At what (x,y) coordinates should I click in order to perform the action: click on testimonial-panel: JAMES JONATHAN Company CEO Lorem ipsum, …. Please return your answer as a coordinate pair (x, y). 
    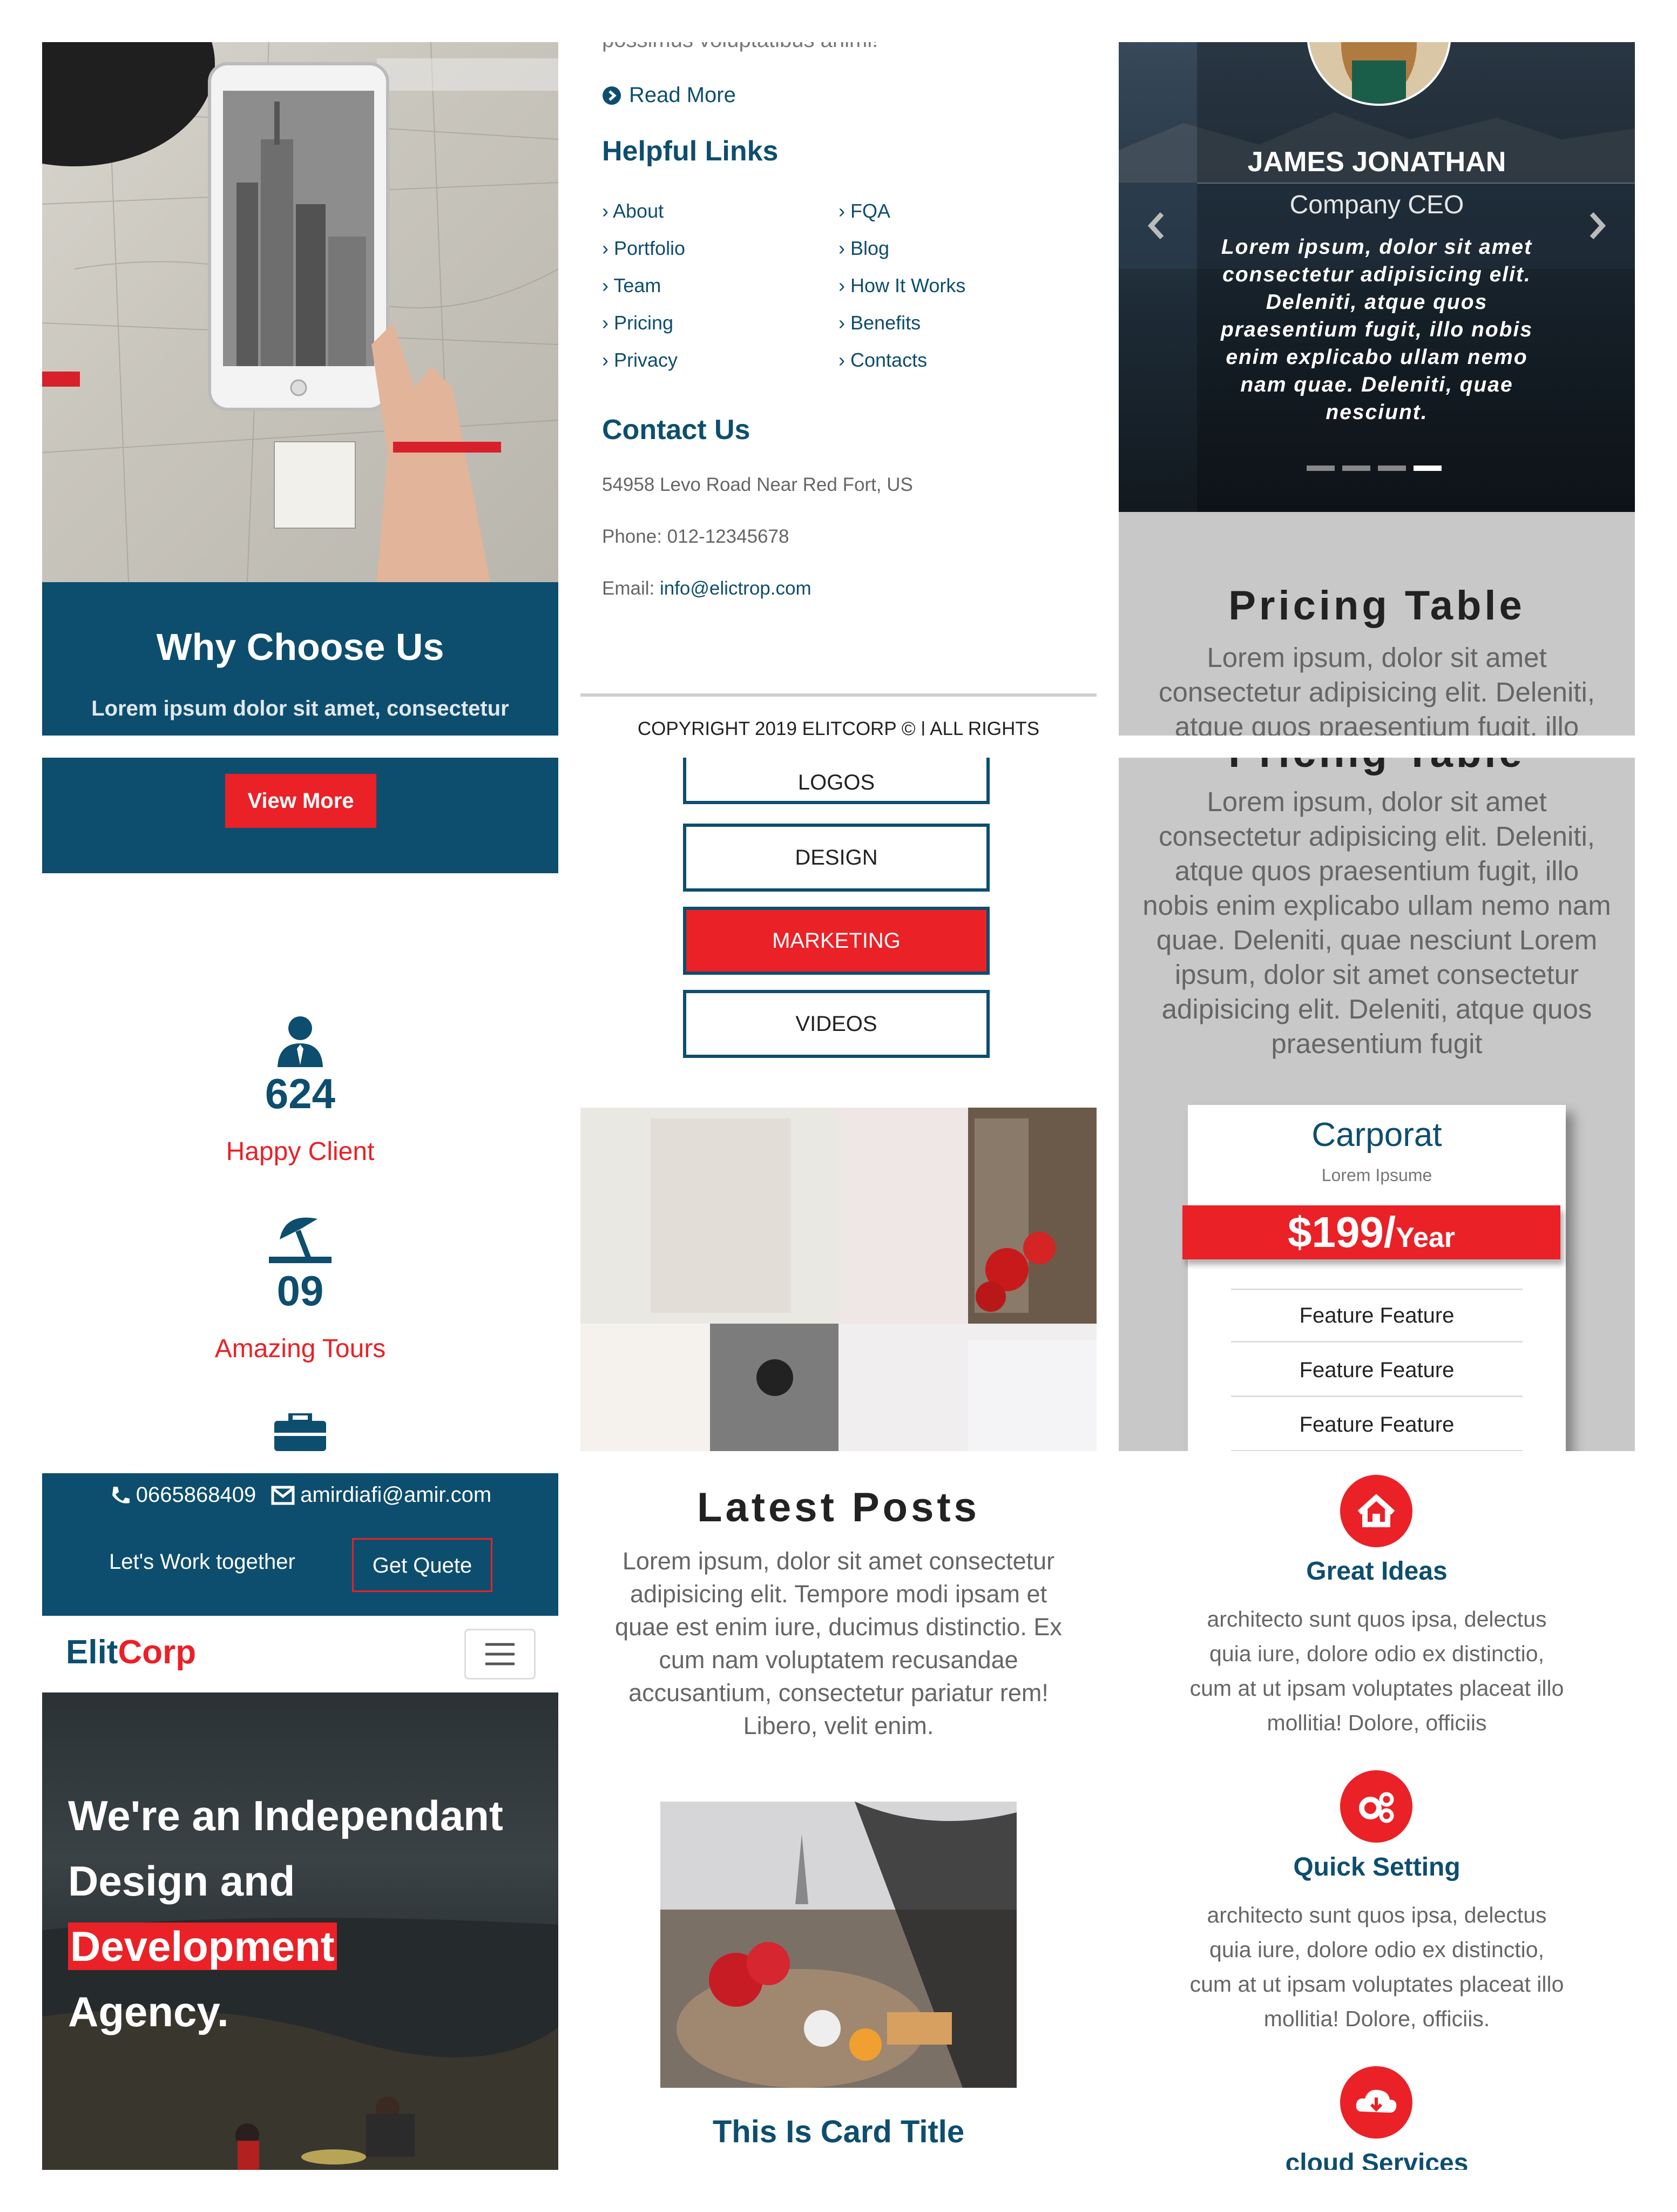
    Looking at the image, I should click on (1377, 389).